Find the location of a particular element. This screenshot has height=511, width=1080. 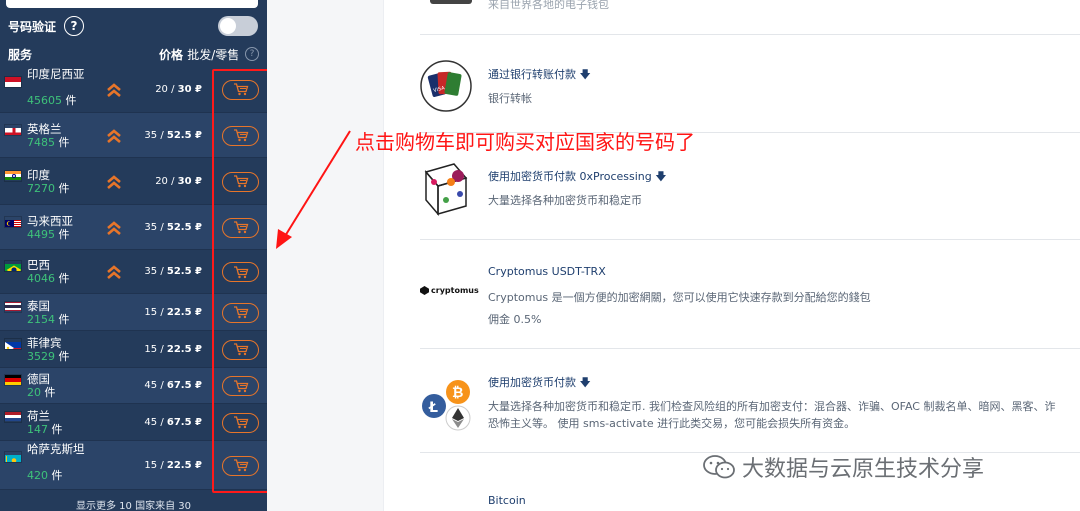

country-row: 巴西 4046 件 35 / 52.5 ₽ is located at coordinates (133, 272).